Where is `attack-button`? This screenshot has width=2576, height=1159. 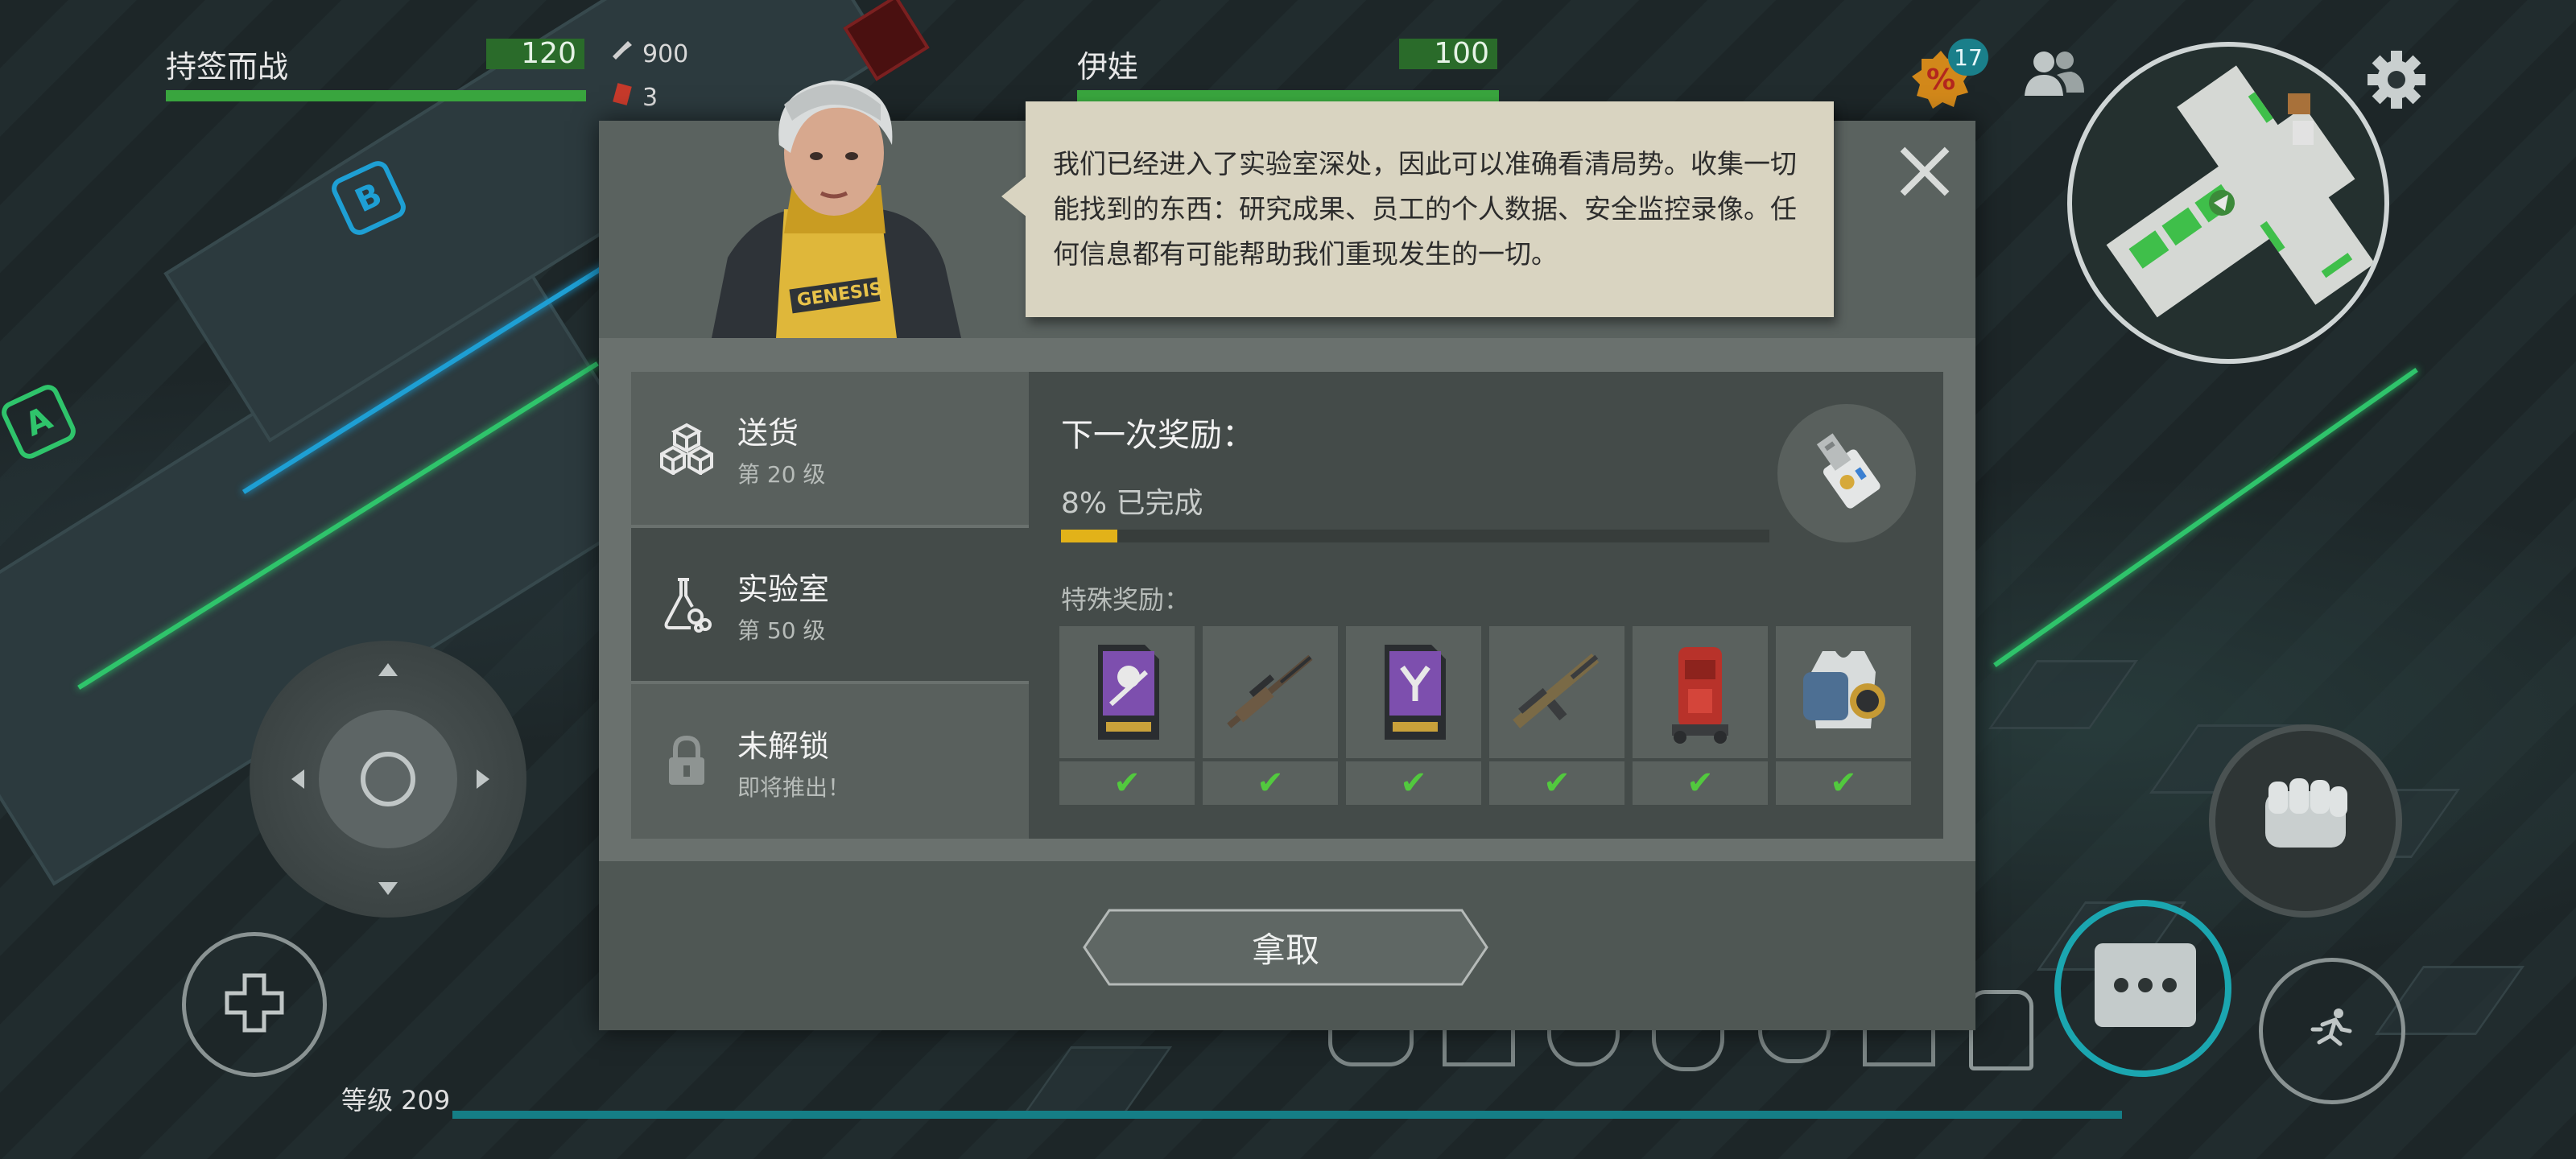 attack-button is located at coordinates (2305, 821).